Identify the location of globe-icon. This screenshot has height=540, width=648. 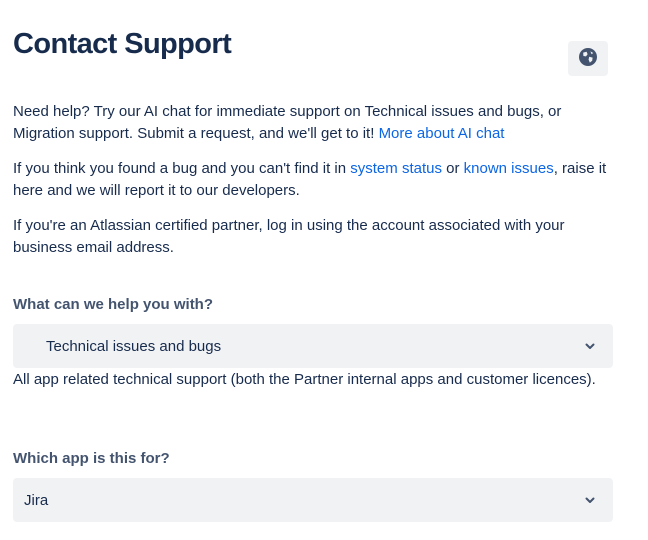
(588, 58).